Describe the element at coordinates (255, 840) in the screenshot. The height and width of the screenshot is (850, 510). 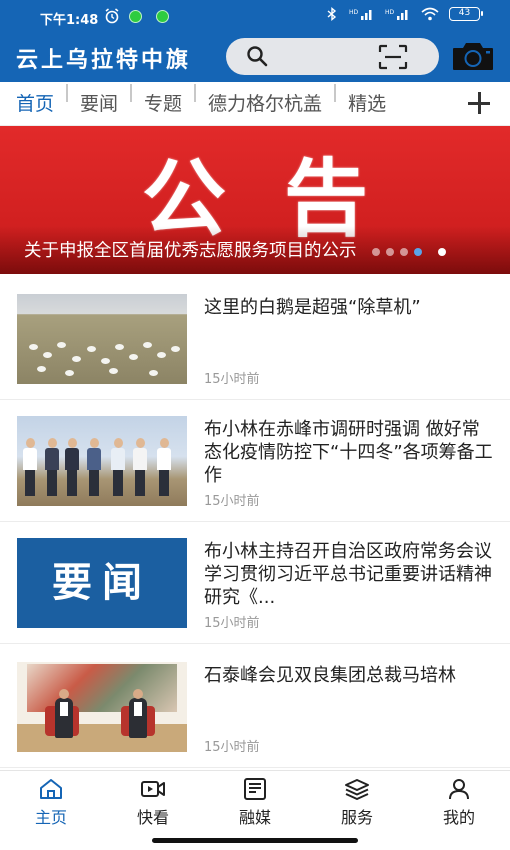
I see `home-indicator` at that location.